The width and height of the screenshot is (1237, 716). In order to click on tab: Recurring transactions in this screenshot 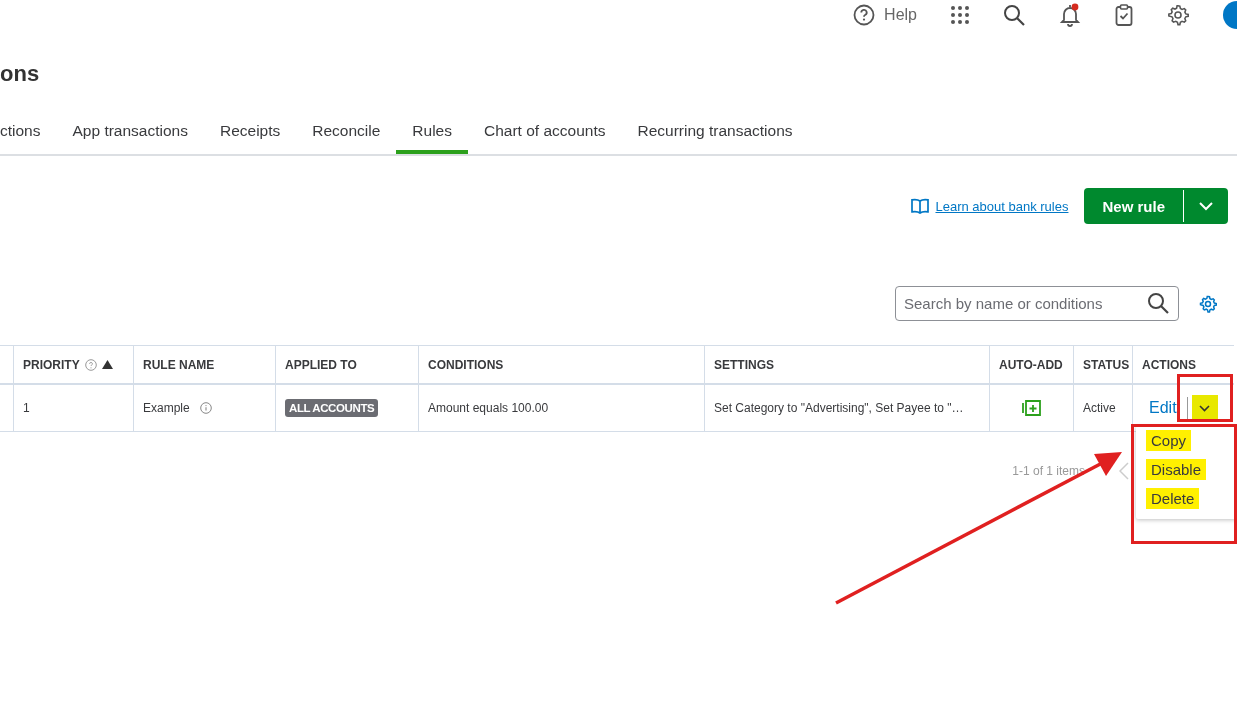, I will do `click(715, 133)`.